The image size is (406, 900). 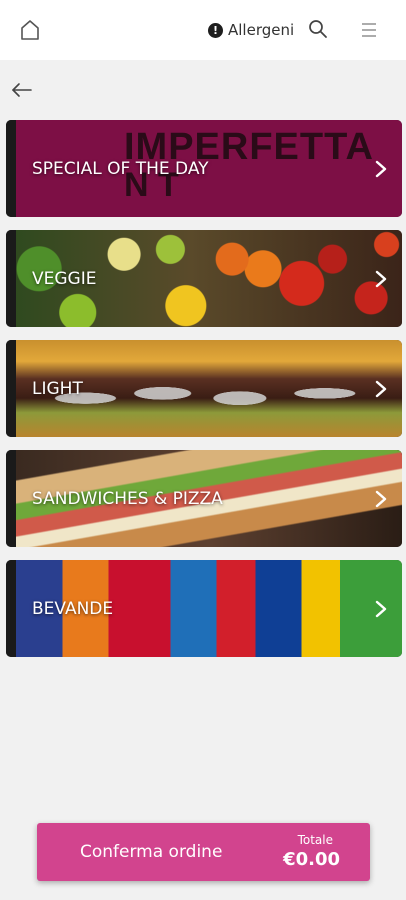 I want to click on category-card-veggie: VEGGIE, so click(x=204, y=278).